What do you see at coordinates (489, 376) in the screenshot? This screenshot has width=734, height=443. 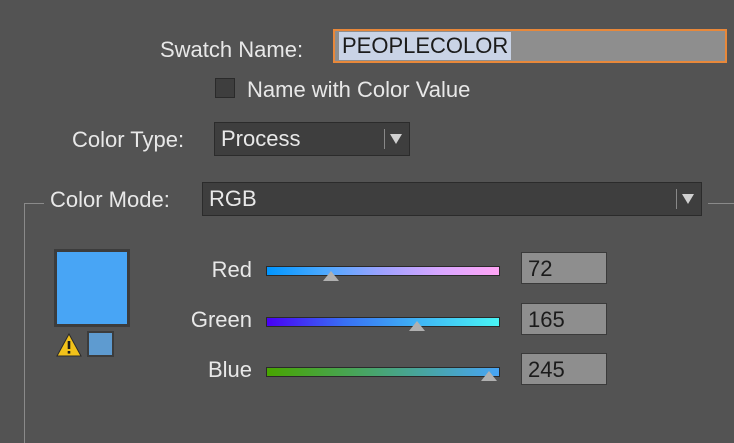 I see `blue-slider-thumb` at bounding box center [489, 376].